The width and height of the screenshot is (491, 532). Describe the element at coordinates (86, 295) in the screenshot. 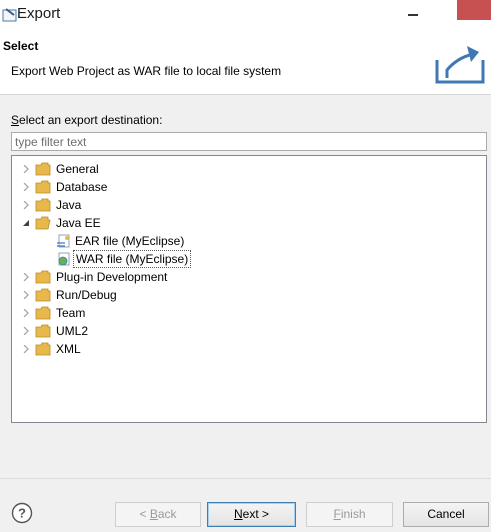

I see `tree-item-label: Run/Debug` at that location.